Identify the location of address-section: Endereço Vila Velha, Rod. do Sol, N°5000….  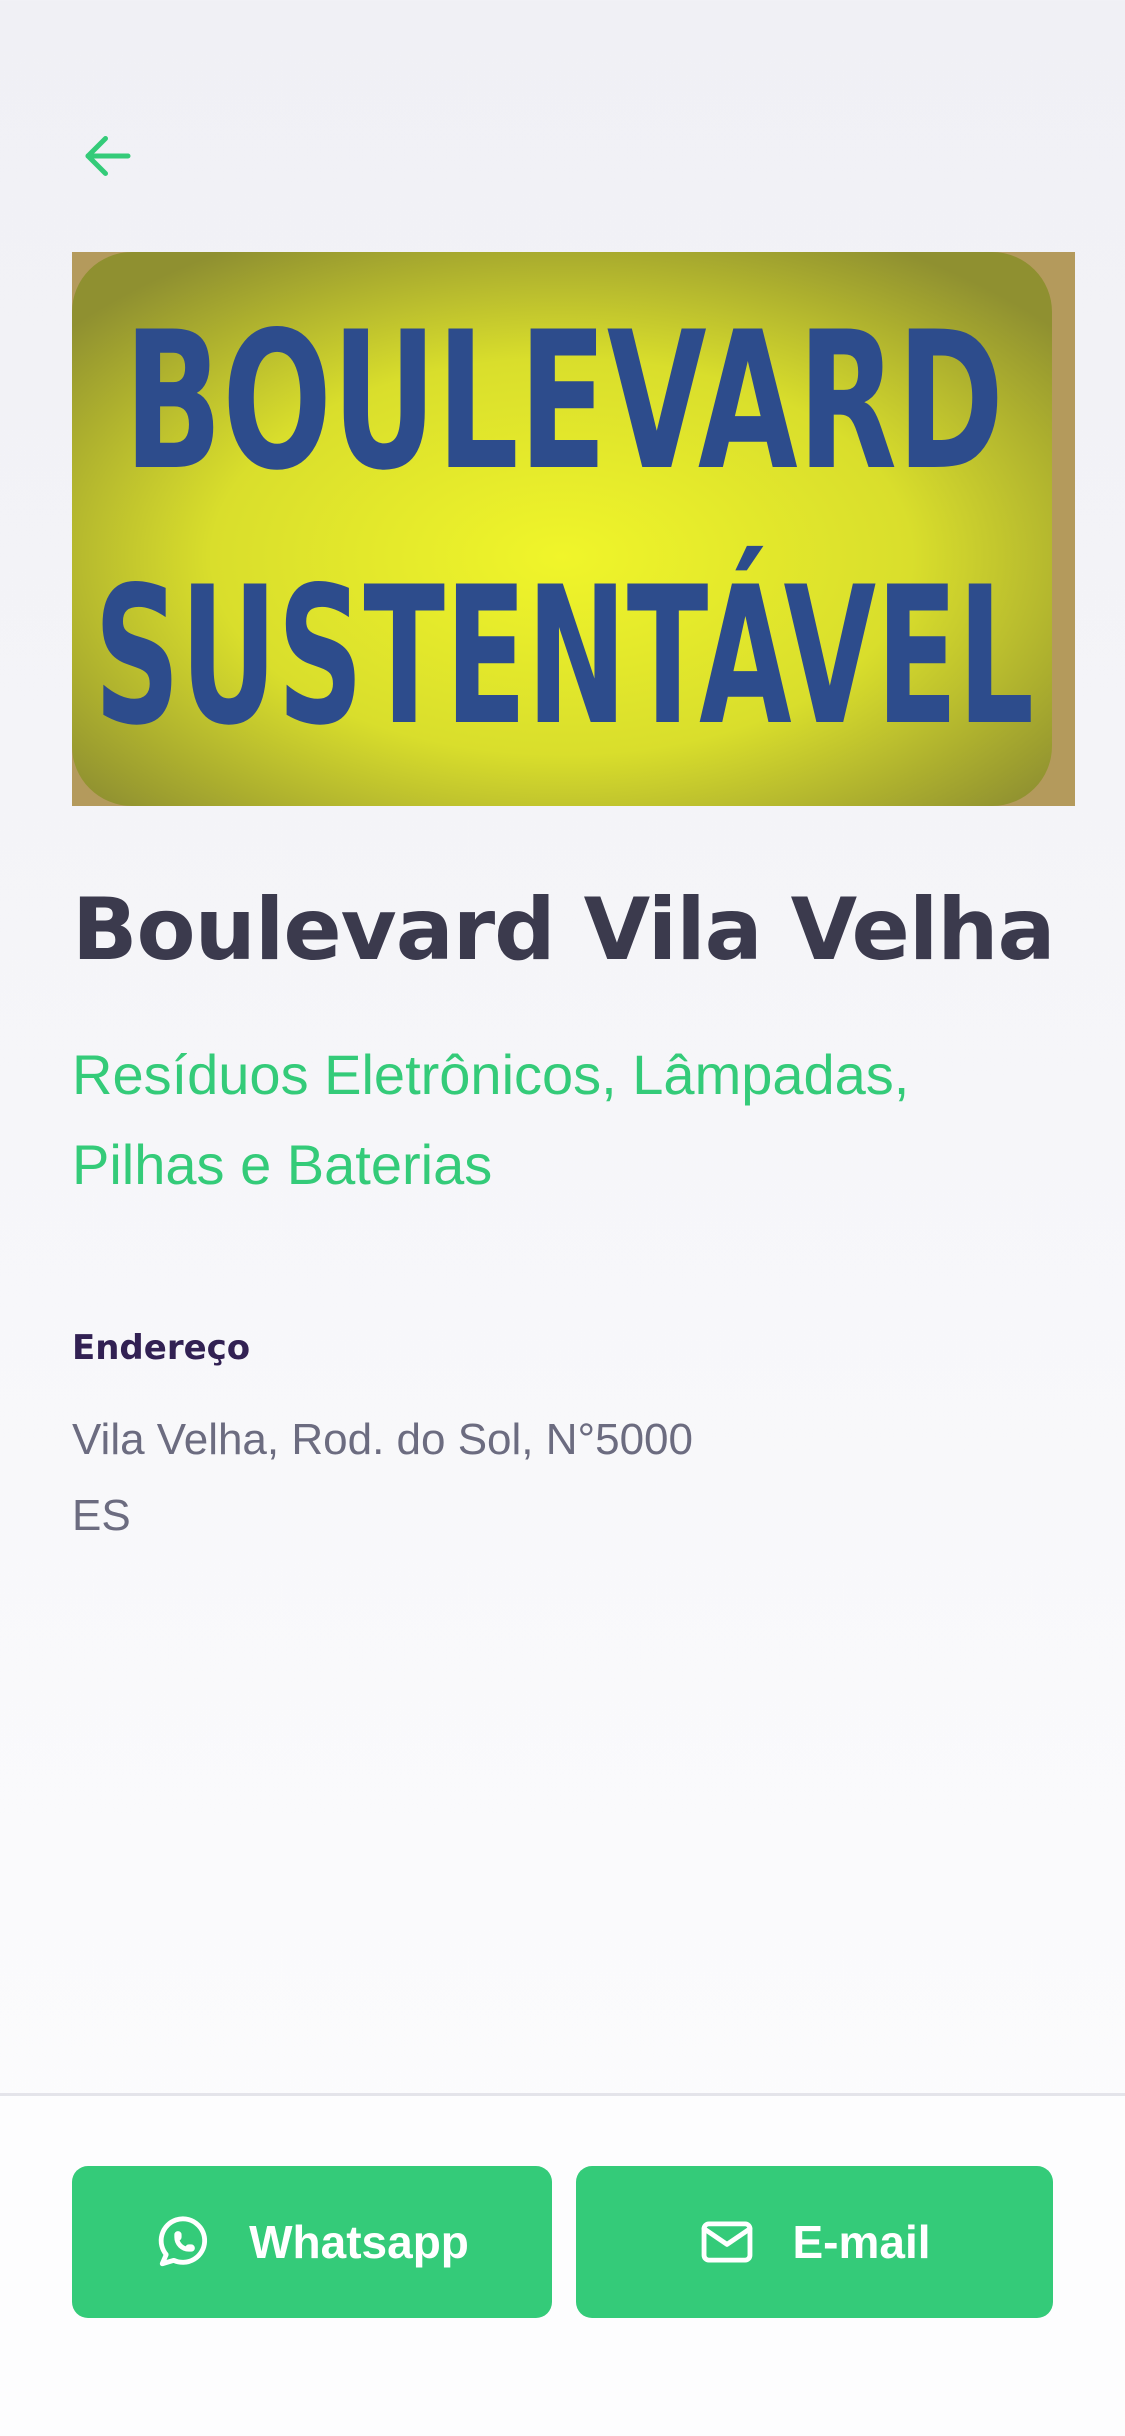
(552, 1437).